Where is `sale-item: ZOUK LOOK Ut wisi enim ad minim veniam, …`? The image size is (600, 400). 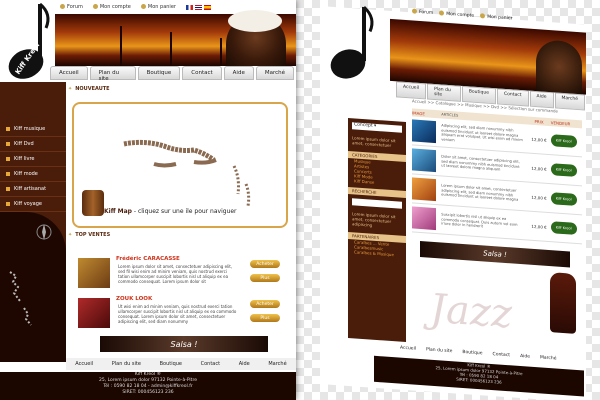
sale-item: ZOUK LOOK Ut wisi enim ad minim veniam, … is located at coordinates (181, 314).